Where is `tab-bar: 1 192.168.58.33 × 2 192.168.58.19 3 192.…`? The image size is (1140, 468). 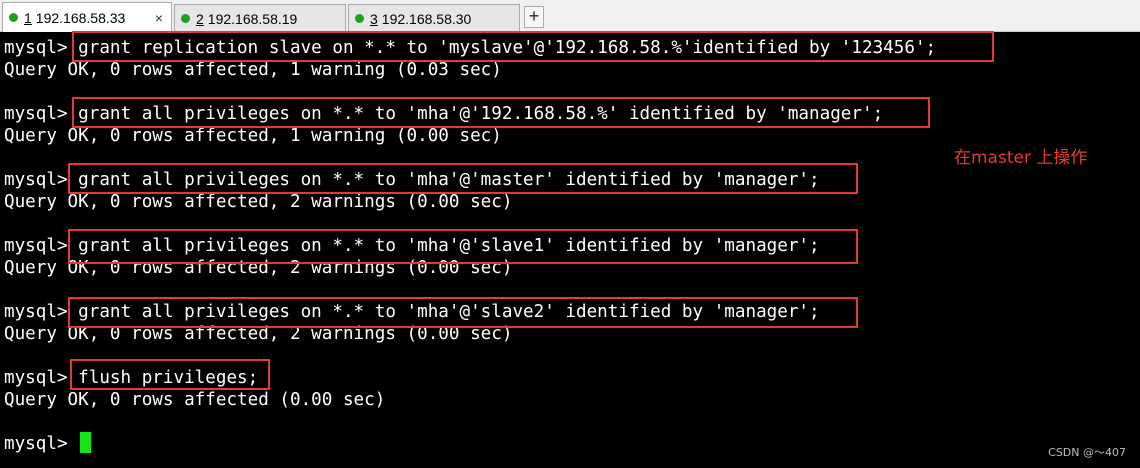
tab-bar: 1 192.168.58.33 × 2 192.168.58.19 3 192.… is located at coordinates (570, 16).